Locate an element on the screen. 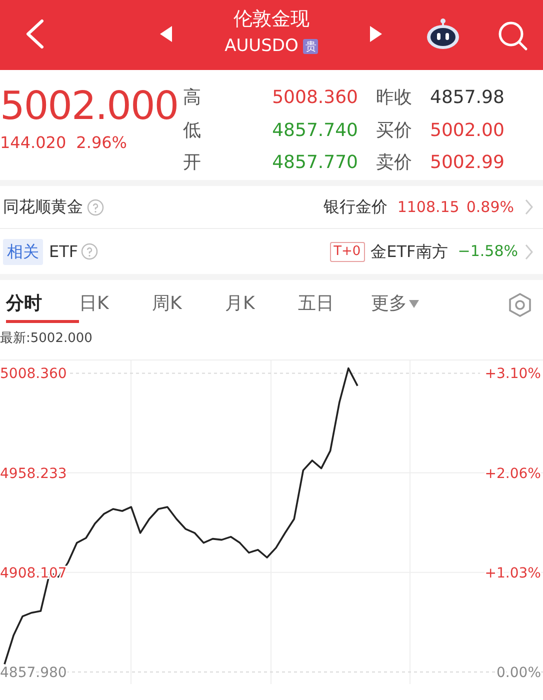 The image size is (543, 700). page-title: 伦敦金现 is located at coordinates (272, 19).